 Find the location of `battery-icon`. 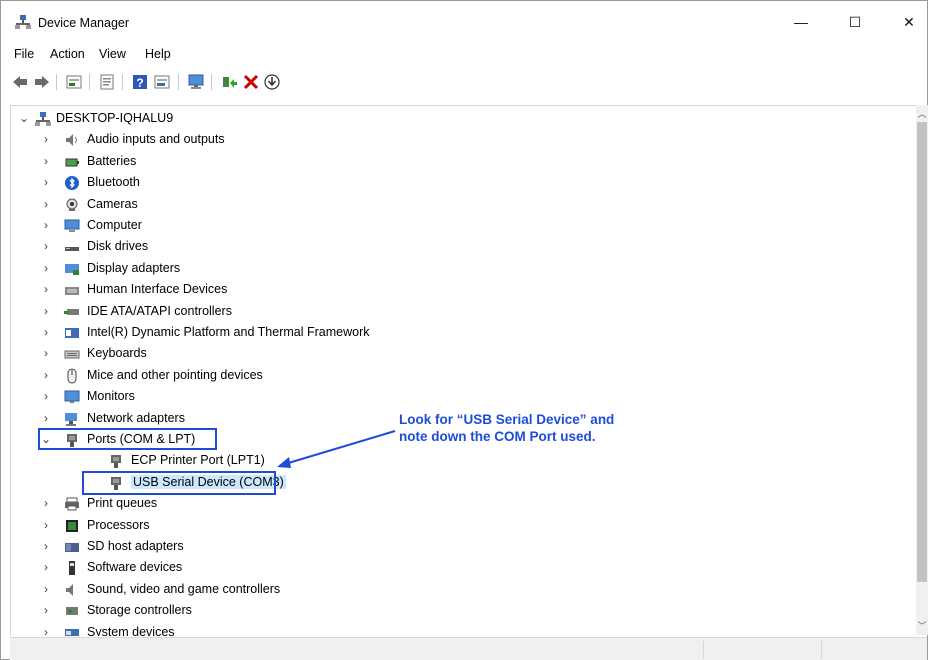

battery-icon is located at coordinates (72, 162).